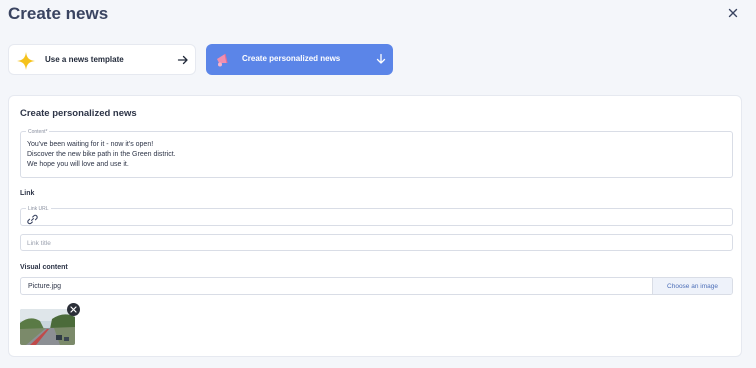 This screenshot has height=368, width=756. I want to click on create-personalized-option: Create personalized news, so click(299, 59).